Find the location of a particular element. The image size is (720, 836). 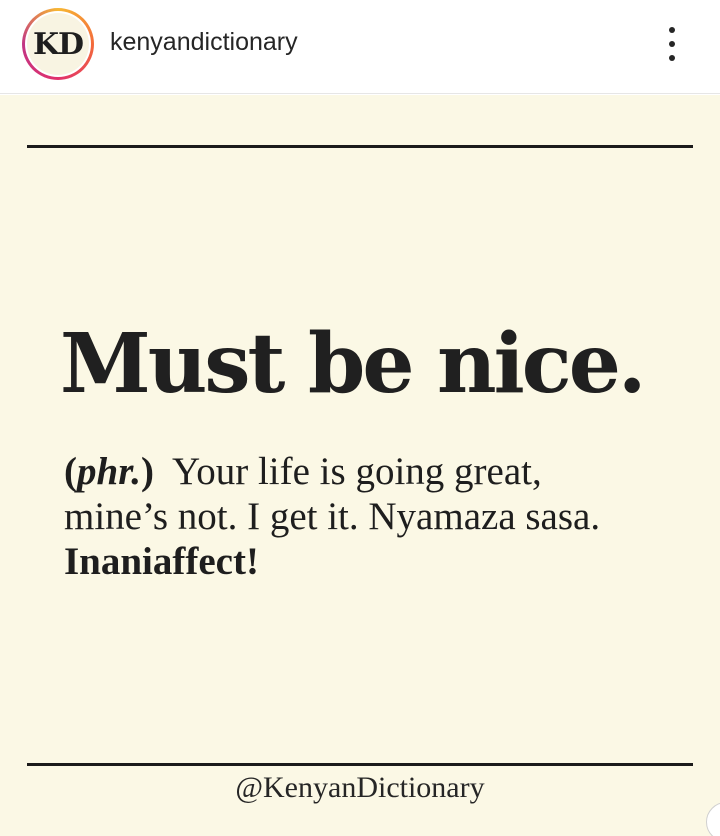

pos-open-paren: ( is located at coordinates (70, 471).